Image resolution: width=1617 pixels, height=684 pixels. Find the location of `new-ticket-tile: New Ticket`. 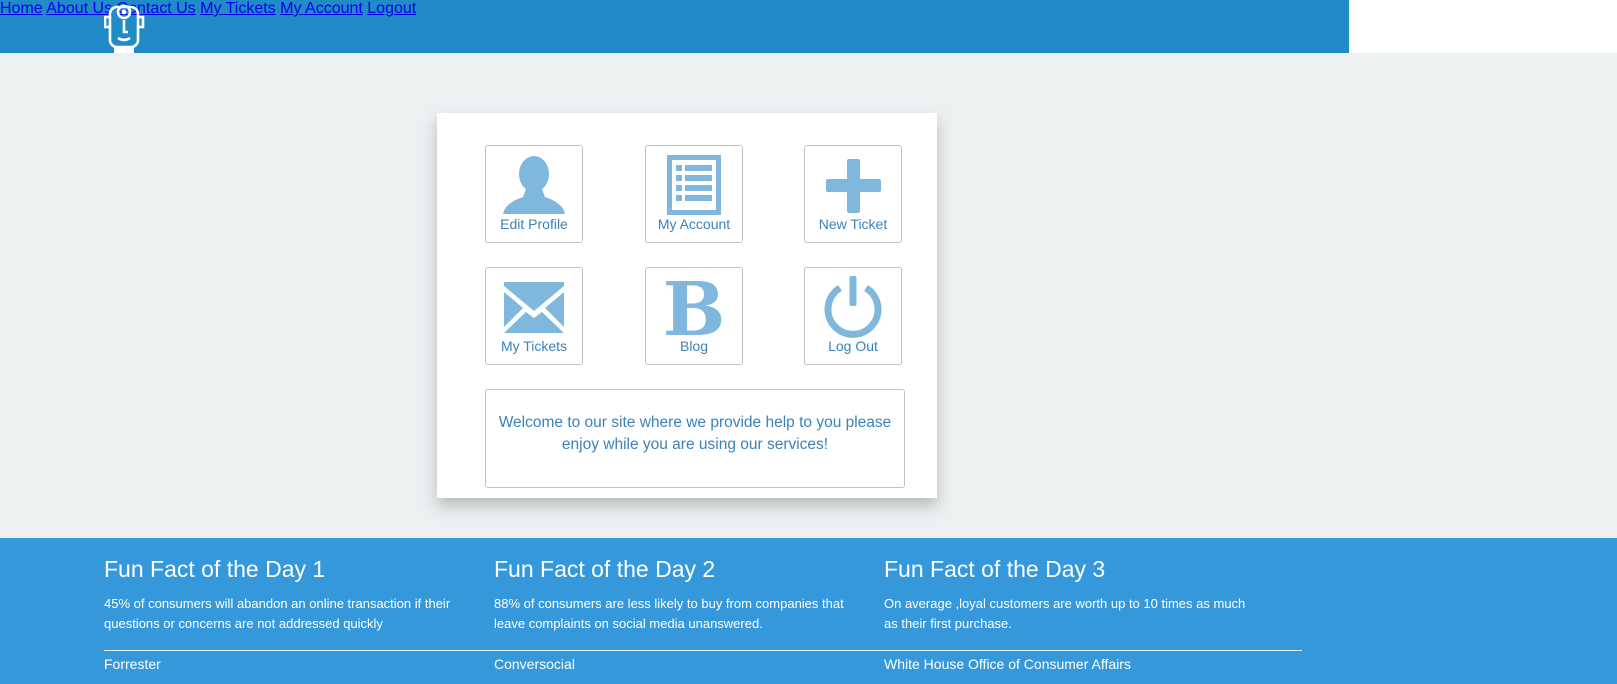

new-ticket-tile: New Ticket is located at coordinates (853, 194).